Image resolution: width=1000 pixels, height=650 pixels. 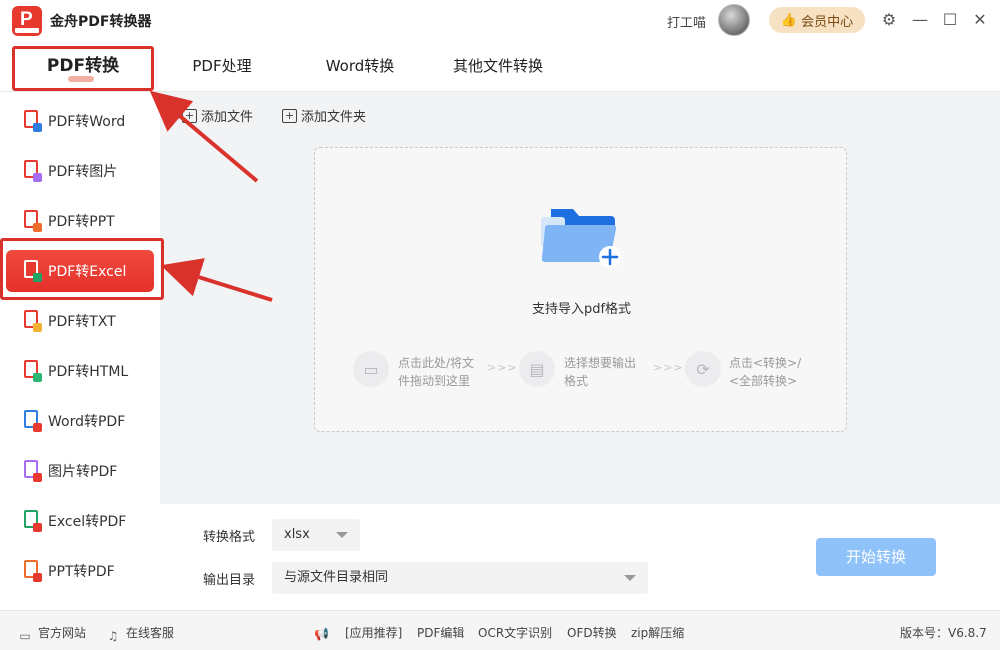 What do you see at coordinates (436, 372) in the screenshot?
I see `step-1-text: 点击此处/将文 件拖动到这里` at bounding box center [436, 372].